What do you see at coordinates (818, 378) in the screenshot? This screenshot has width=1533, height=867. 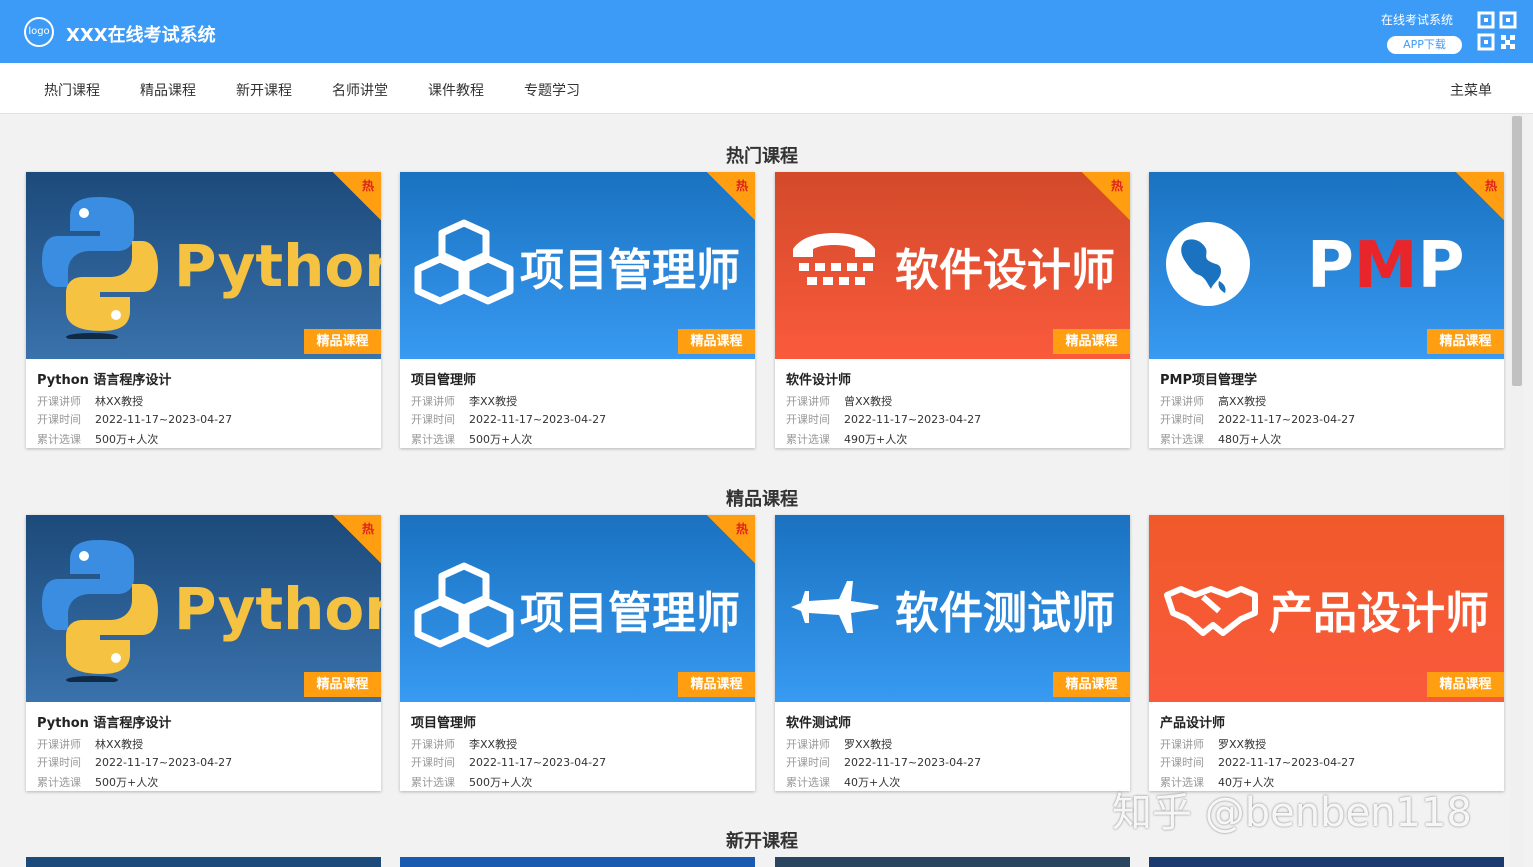 I see `course-name: 软件设计师` at bounding box center [818, 378].